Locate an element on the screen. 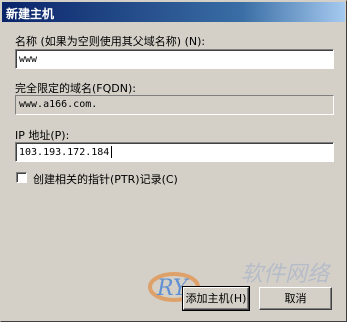 This screenshot has height=322, width=347. add-host-button: 添加主机(H) is located at coordinates (216, 298).